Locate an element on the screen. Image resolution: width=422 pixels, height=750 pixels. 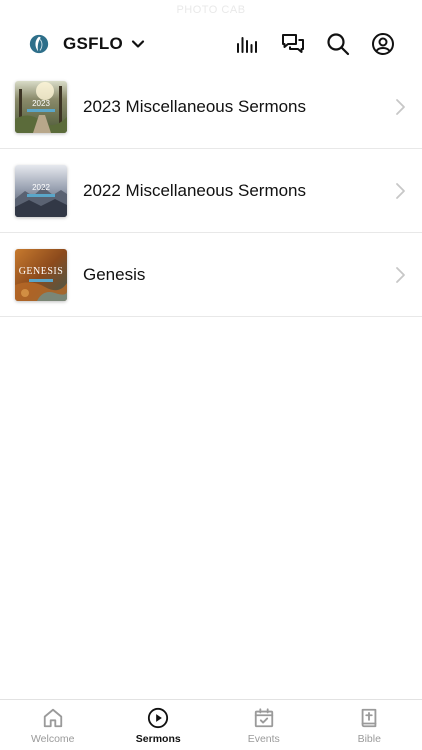
tab-label: Welcome is located at coordinates (52, 739).